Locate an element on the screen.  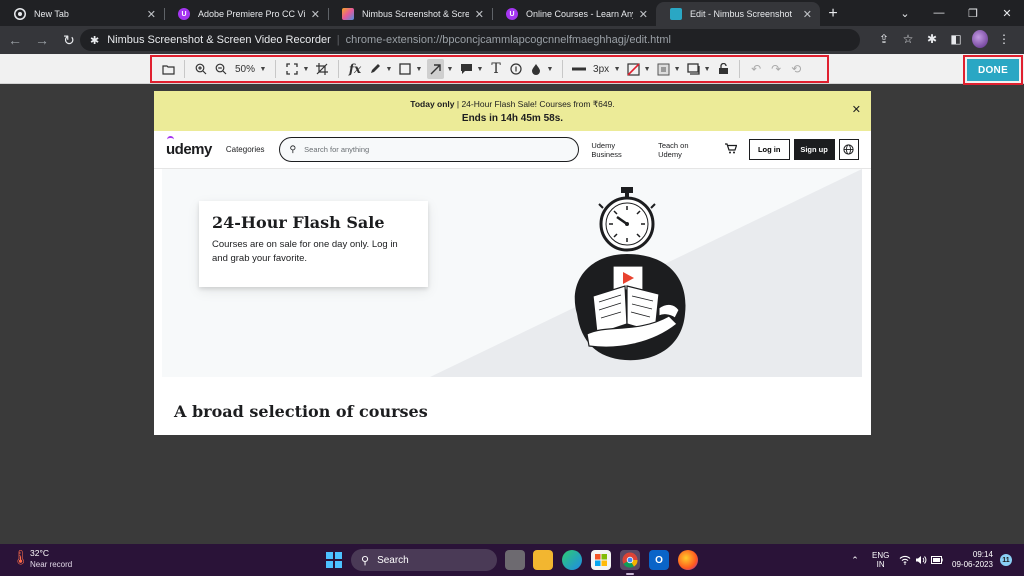
teach-on-udemy-link: Teach on Udemy is located at coordinates (685, 150).